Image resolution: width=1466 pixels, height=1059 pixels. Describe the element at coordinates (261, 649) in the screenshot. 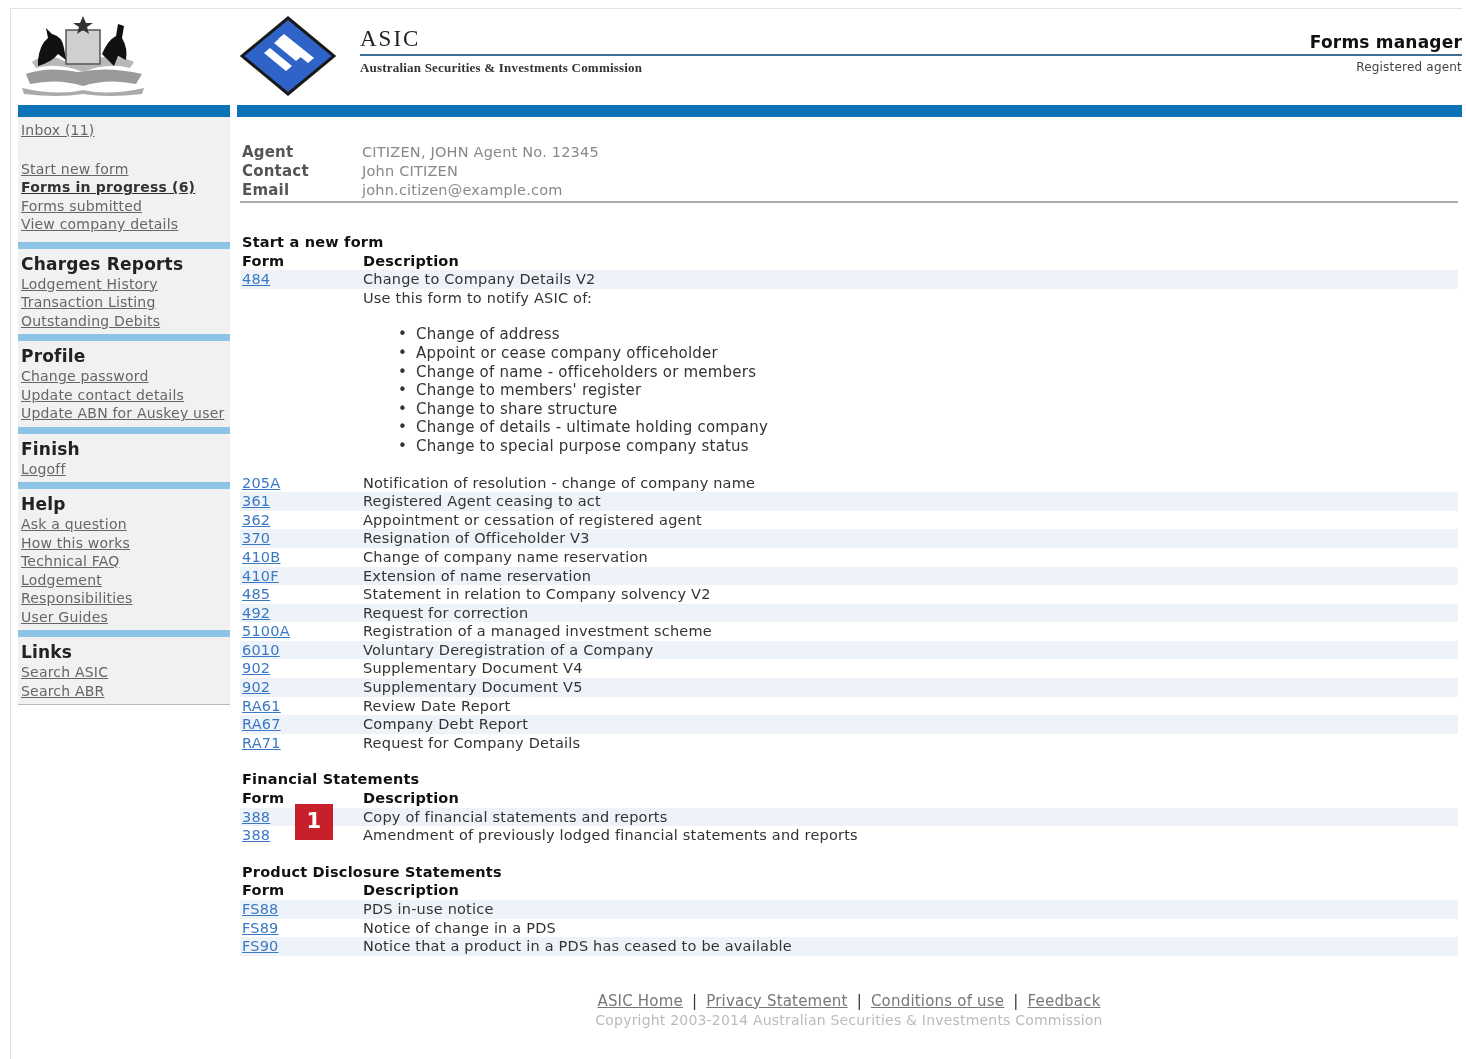

I see `form-link: 6010` at that location.